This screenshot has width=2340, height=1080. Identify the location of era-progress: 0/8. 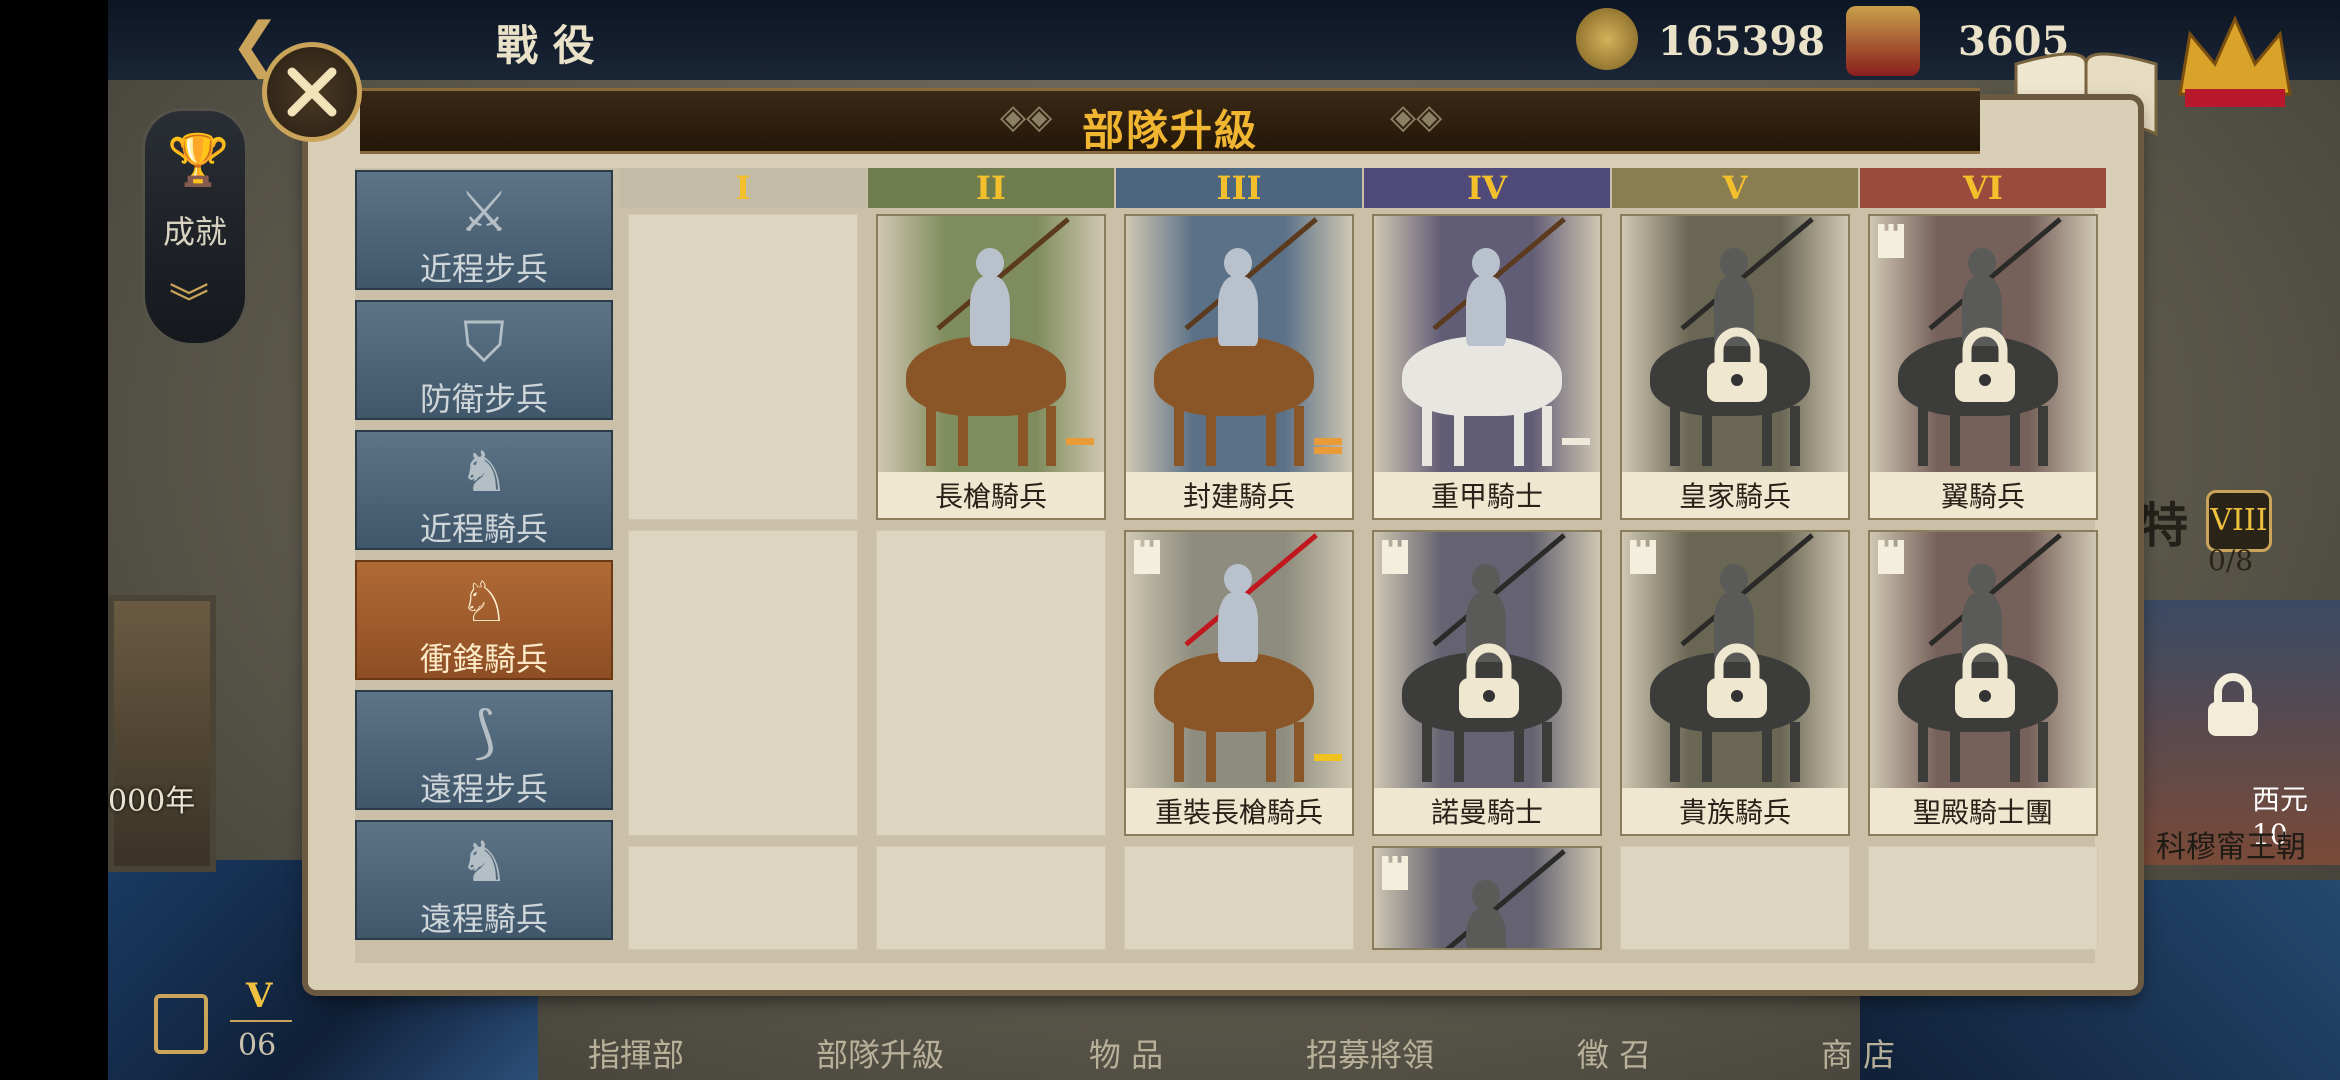
(2231, 560).